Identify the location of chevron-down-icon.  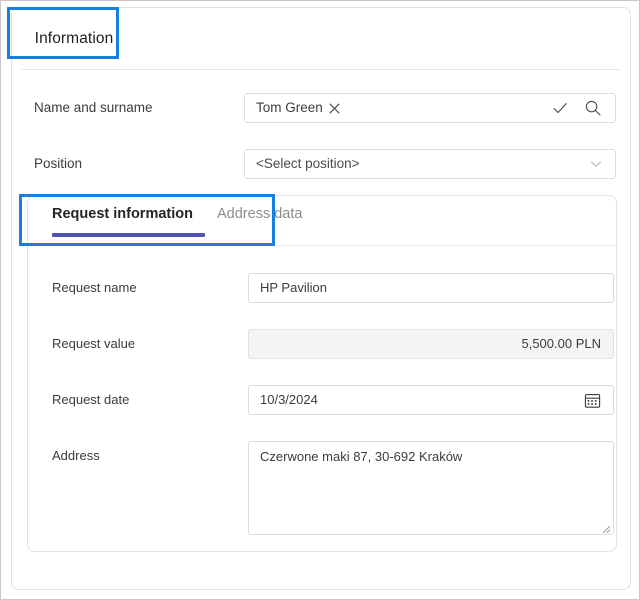
(596, 166).